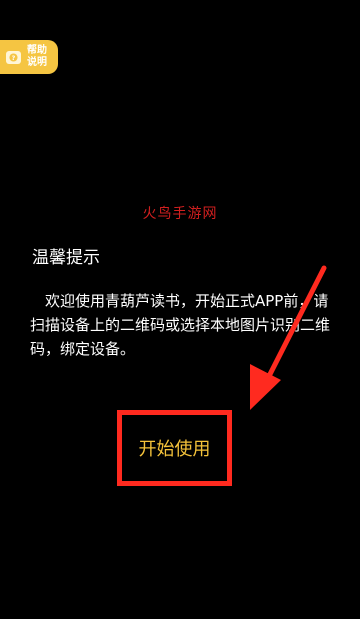 The image size is (360, 619). I want to click on help-button: ? 帮助说明, so click(29, 57).